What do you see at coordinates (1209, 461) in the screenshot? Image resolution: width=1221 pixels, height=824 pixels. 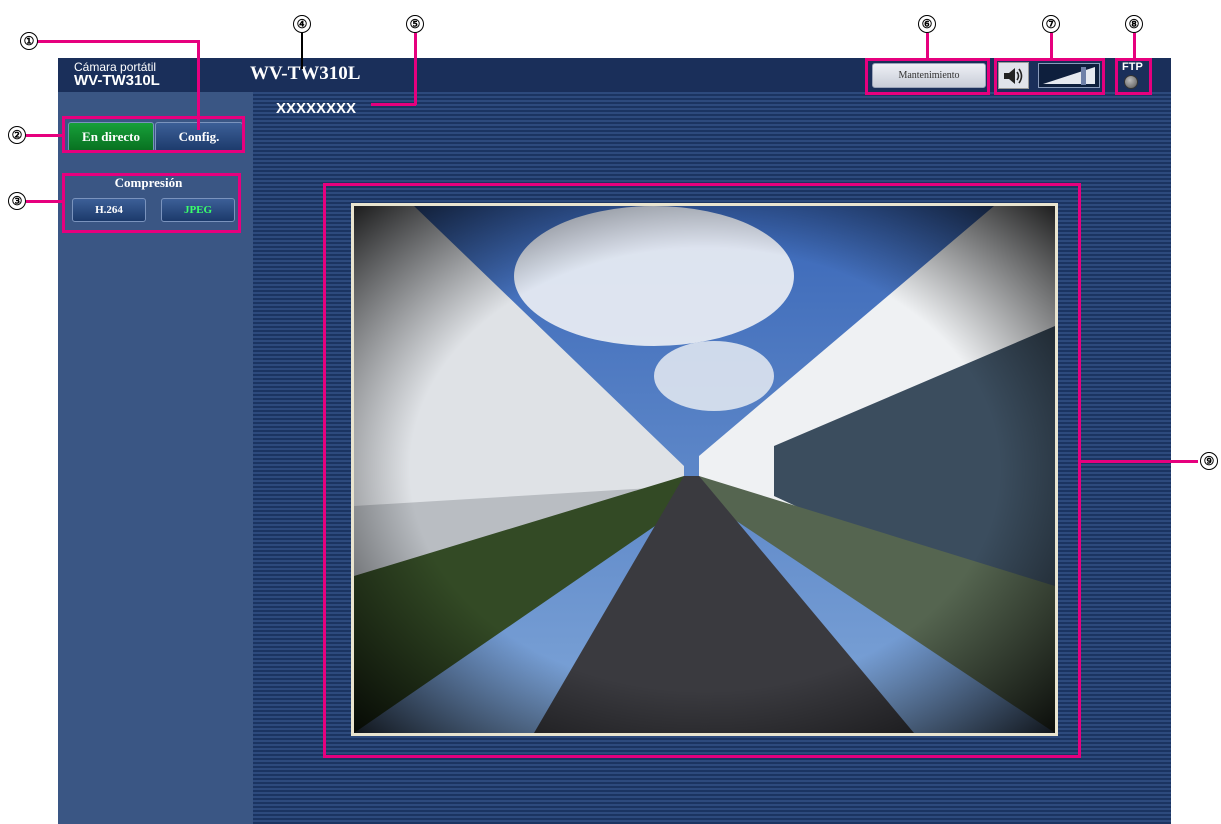 I see `callout-9: ⑨` at bounding box center [1209, 461].